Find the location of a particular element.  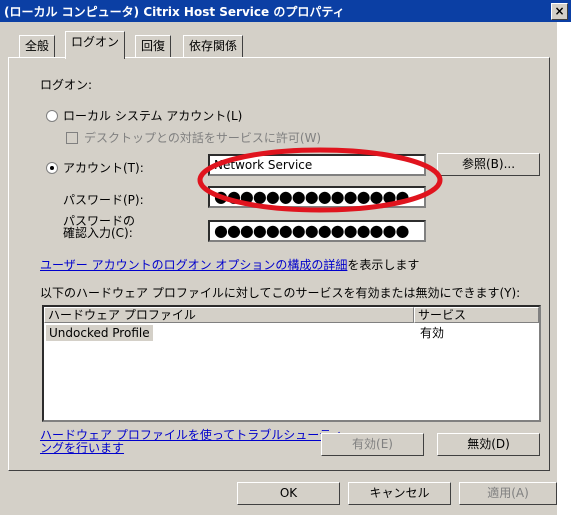

highlight-circle is located at coordinates (320, 180).